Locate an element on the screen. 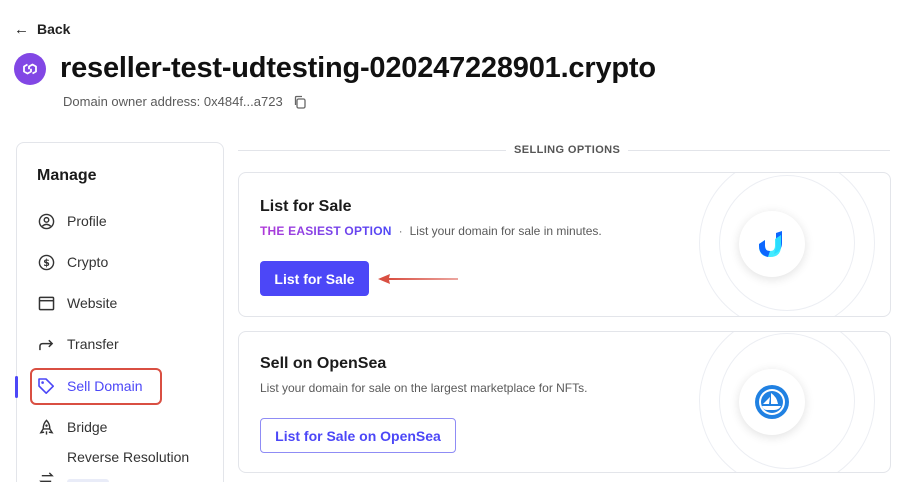 The height and width of the screenshot is (482, 900). dollar-circle-icon: $ is located at coordinates (46, 262).